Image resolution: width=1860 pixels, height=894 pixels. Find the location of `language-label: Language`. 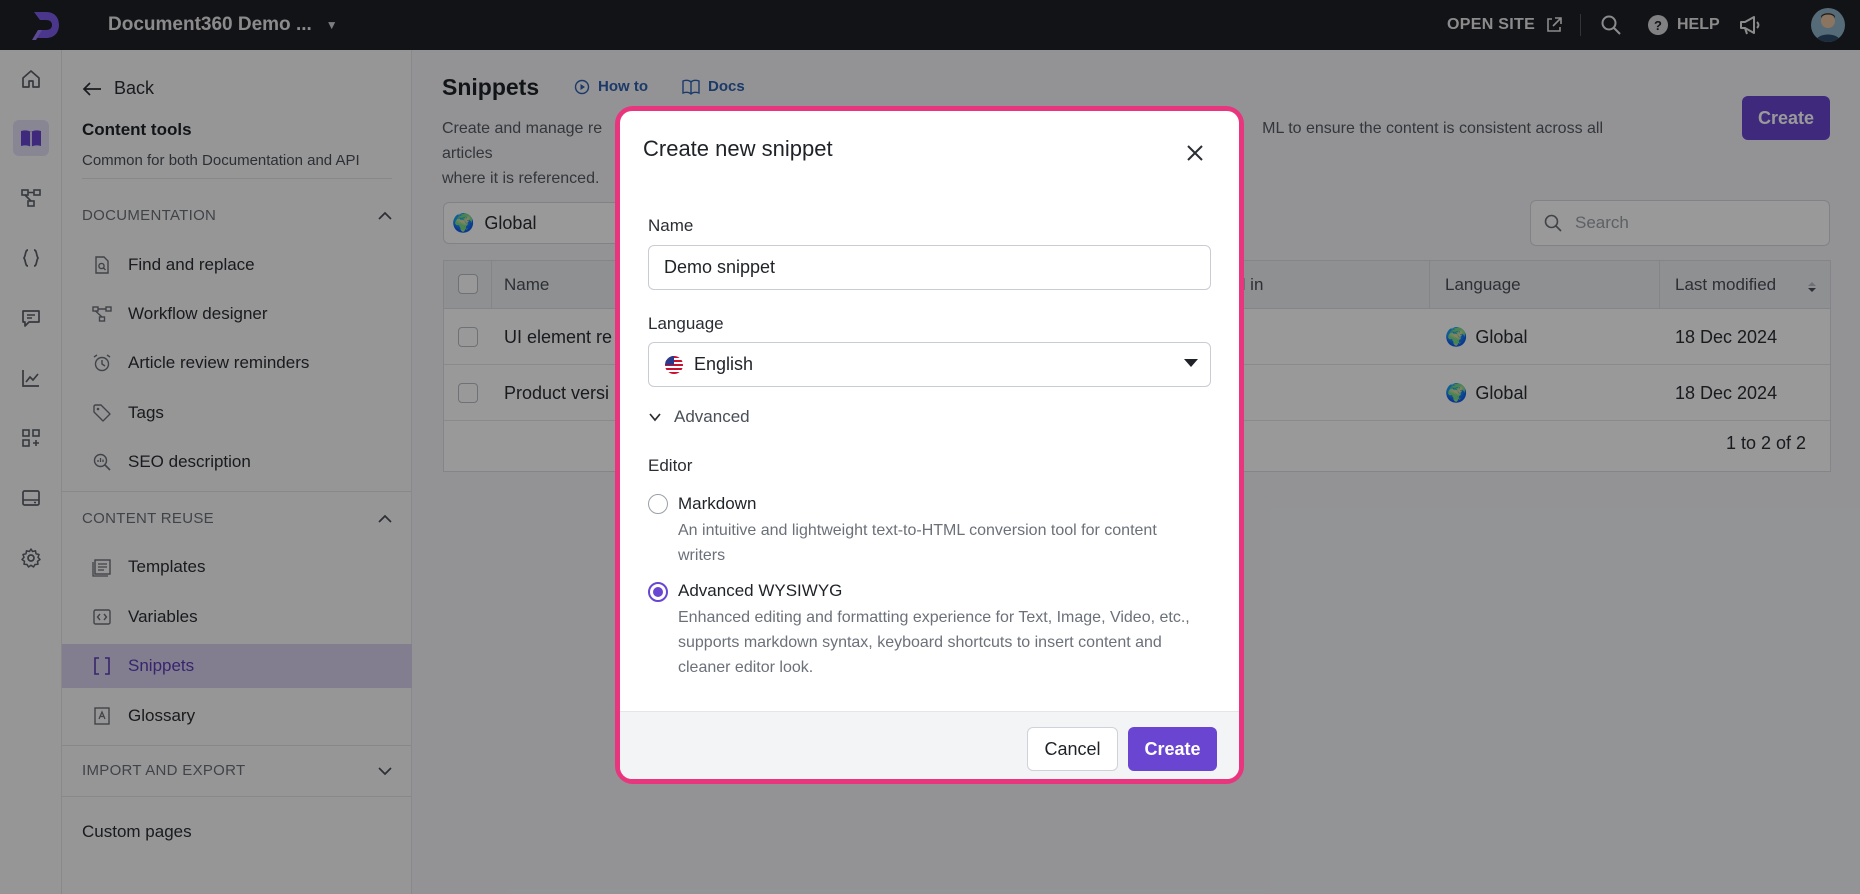

language-label: Language is located at coordinates (686, 323).